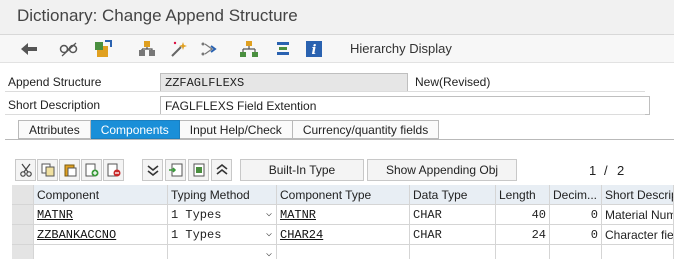 This screenshot has height=259, width=674. I want to click on short-description-cell: Character field, so click(638, 235).